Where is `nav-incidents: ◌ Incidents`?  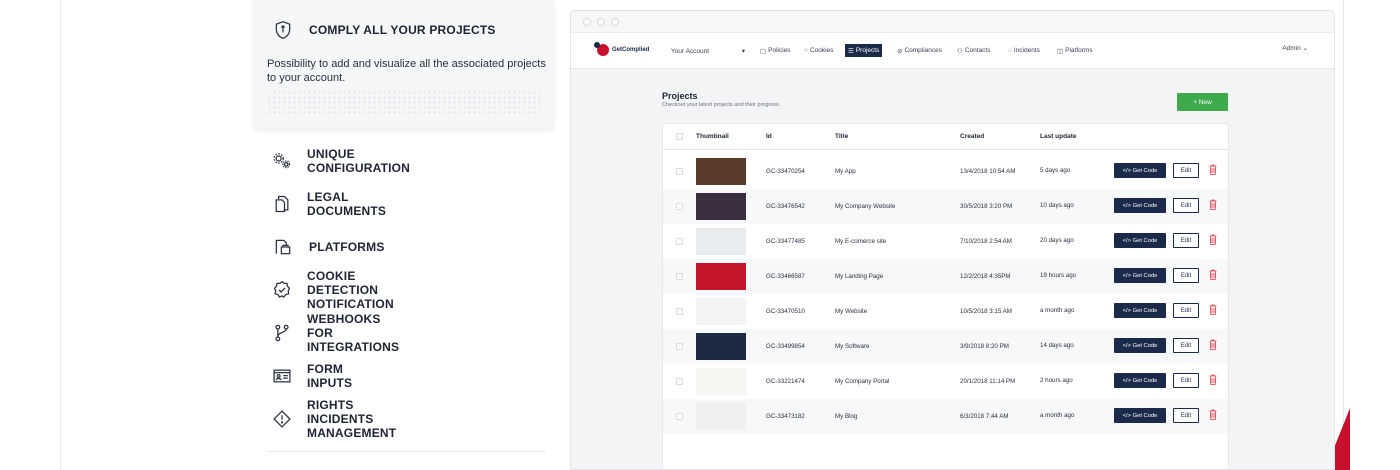
nav-incidents: ◌ Incidents is located at coordinates (1024, 50).